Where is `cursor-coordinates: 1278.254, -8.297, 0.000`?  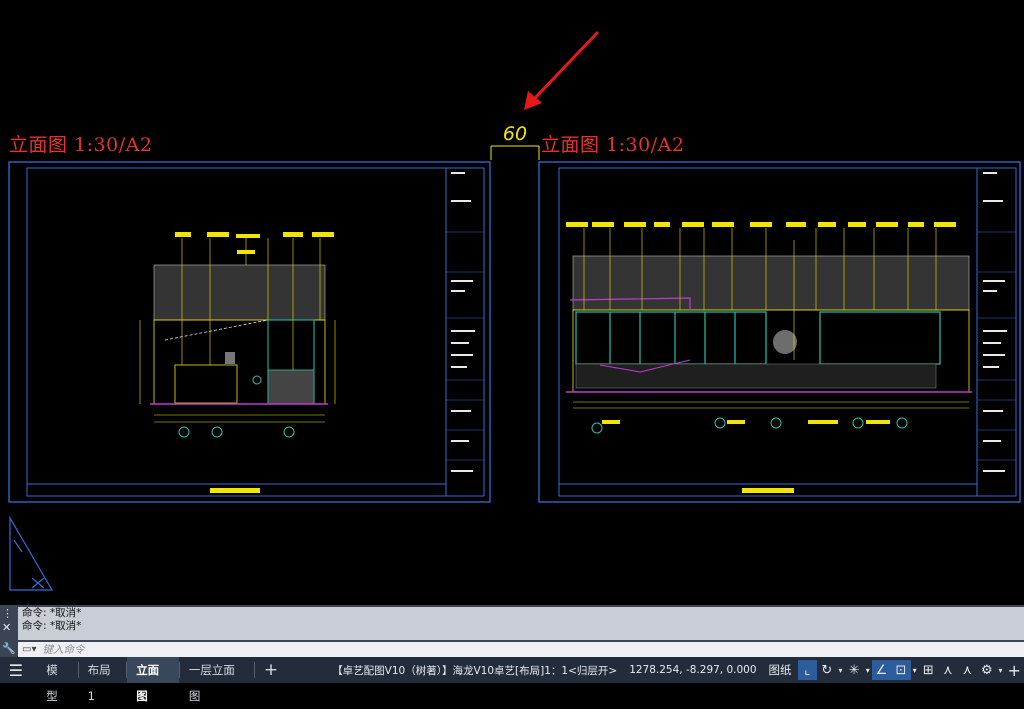
cursor-coordinates: 1278.254, -8.297, 0.000 is located at coordinates (692, 670).